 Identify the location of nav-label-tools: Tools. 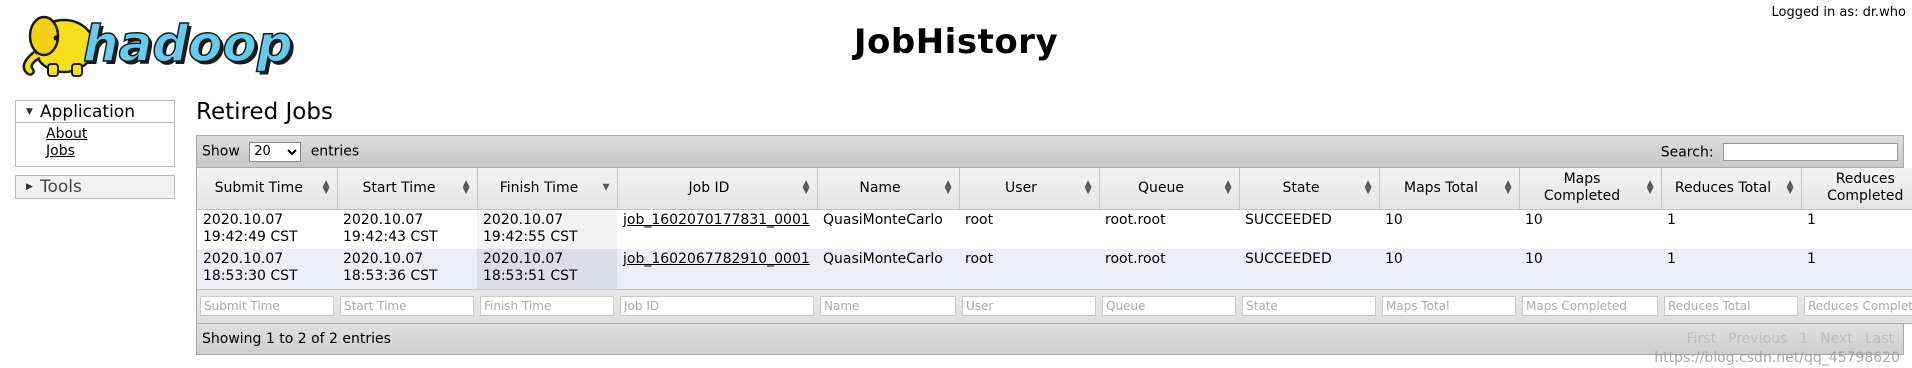
(61, 187).